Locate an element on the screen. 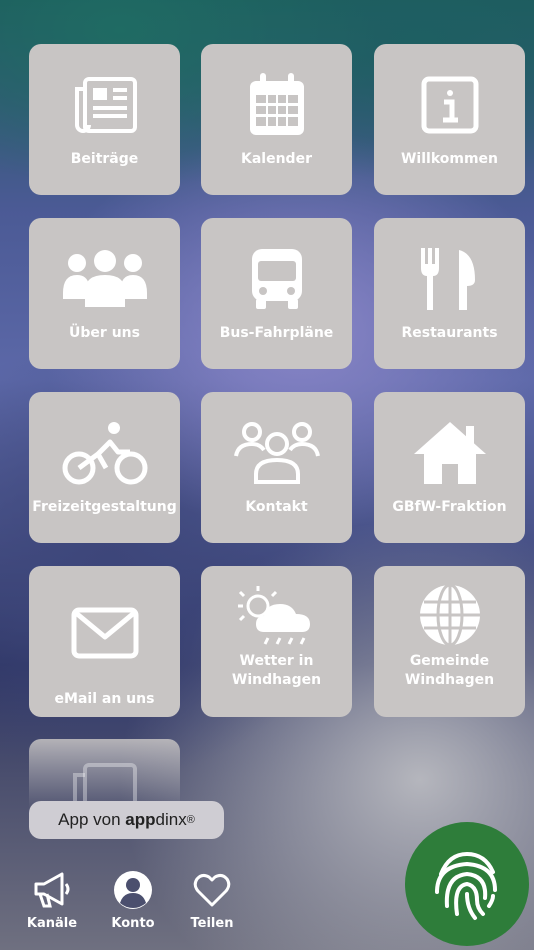 The image size is (534, 950). fingerprint-icon is located at coordinates (466, 885).